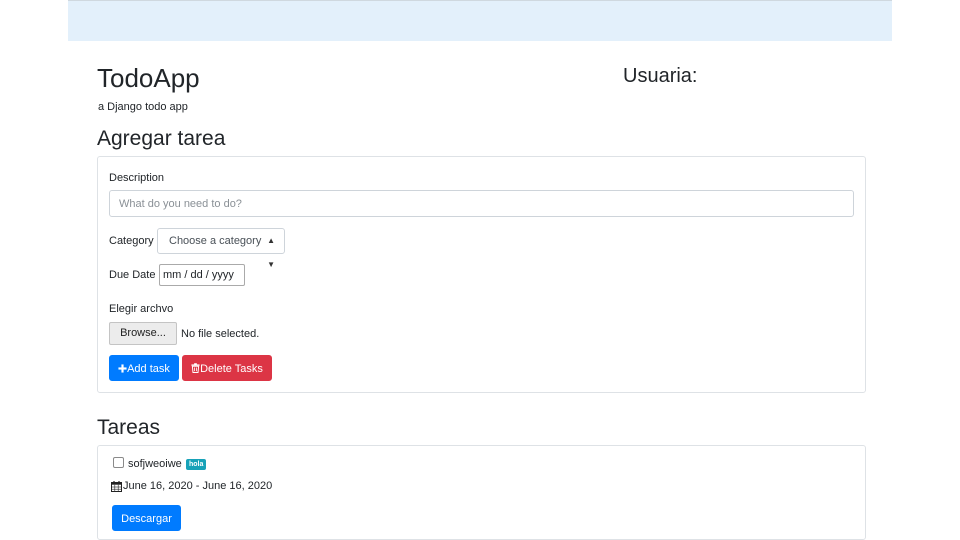  I want to click on delete-tasks-button: Delete Tasks, so click(227, 368).